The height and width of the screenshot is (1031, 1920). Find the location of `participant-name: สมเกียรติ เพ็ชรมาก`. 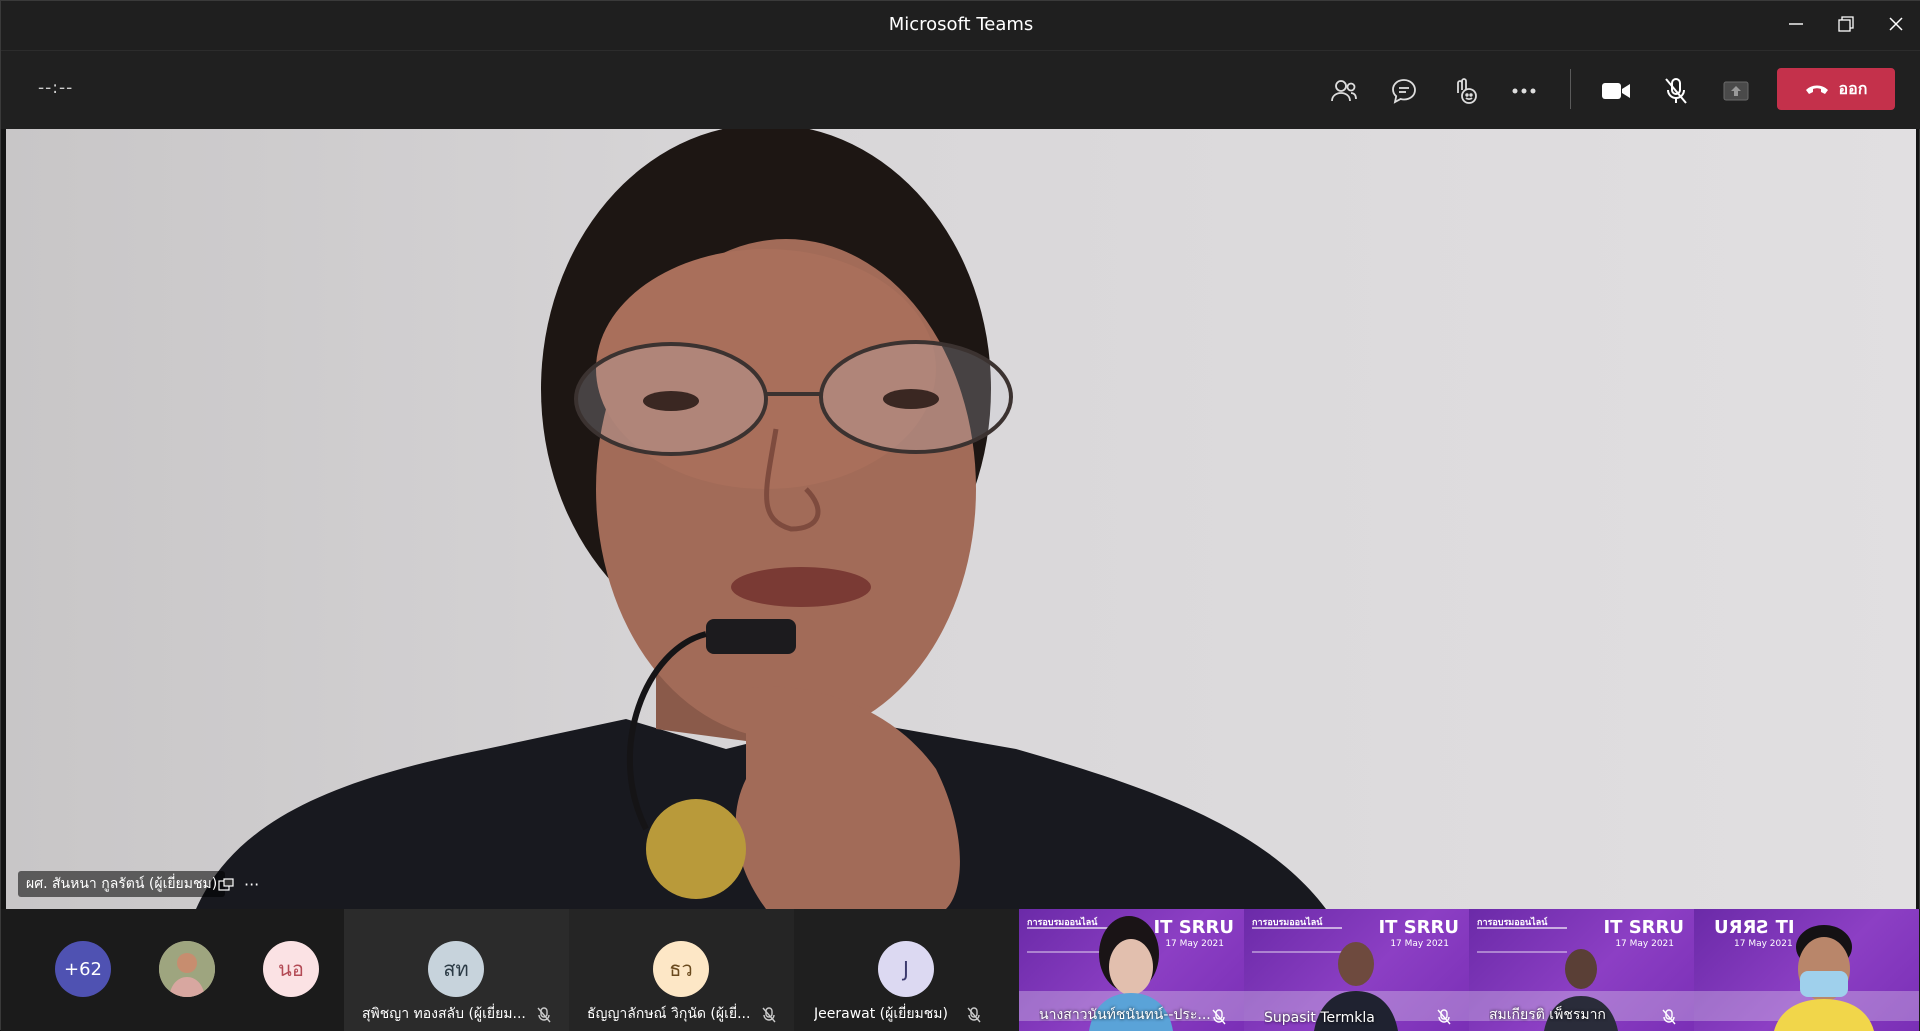

participant-name: สมเกียรติ เพ็ชรมาก is located at coordinates (1547, 1015).